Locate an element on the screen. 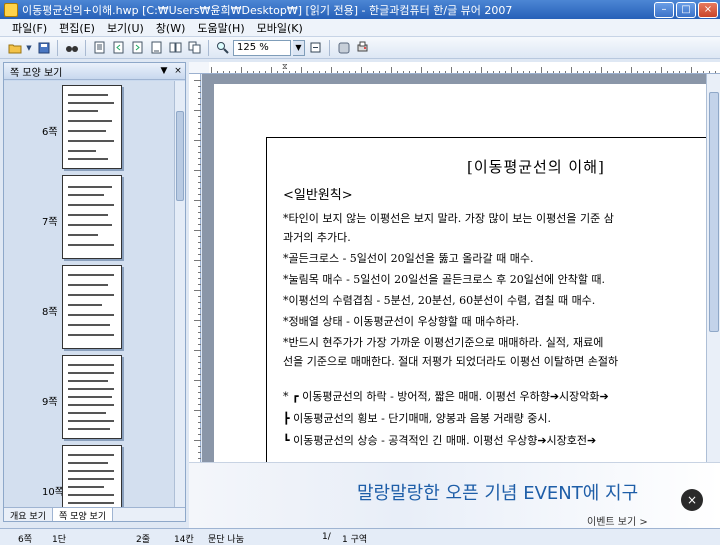 The height and width of the screenshot is (545, 720). status-mode: 문단 나눔 is located at coordinates (226, 540).